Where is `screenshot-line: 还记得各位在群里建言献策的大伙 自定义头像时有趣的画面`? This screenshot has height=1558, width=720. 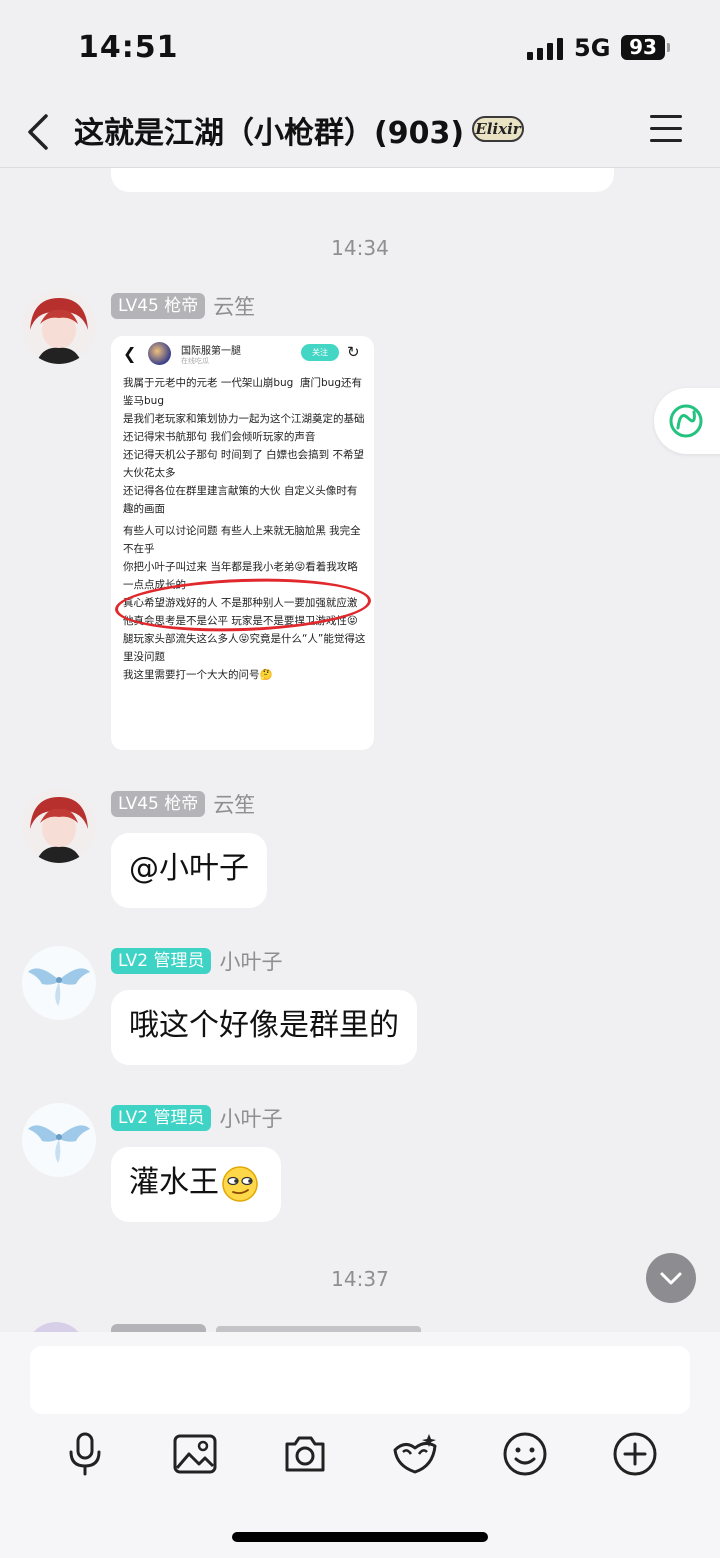
screenshot-line: 还记得各位在群里建言献策的大伙 自定义头像时有趣的画面 is located at coordinates (240, 500).